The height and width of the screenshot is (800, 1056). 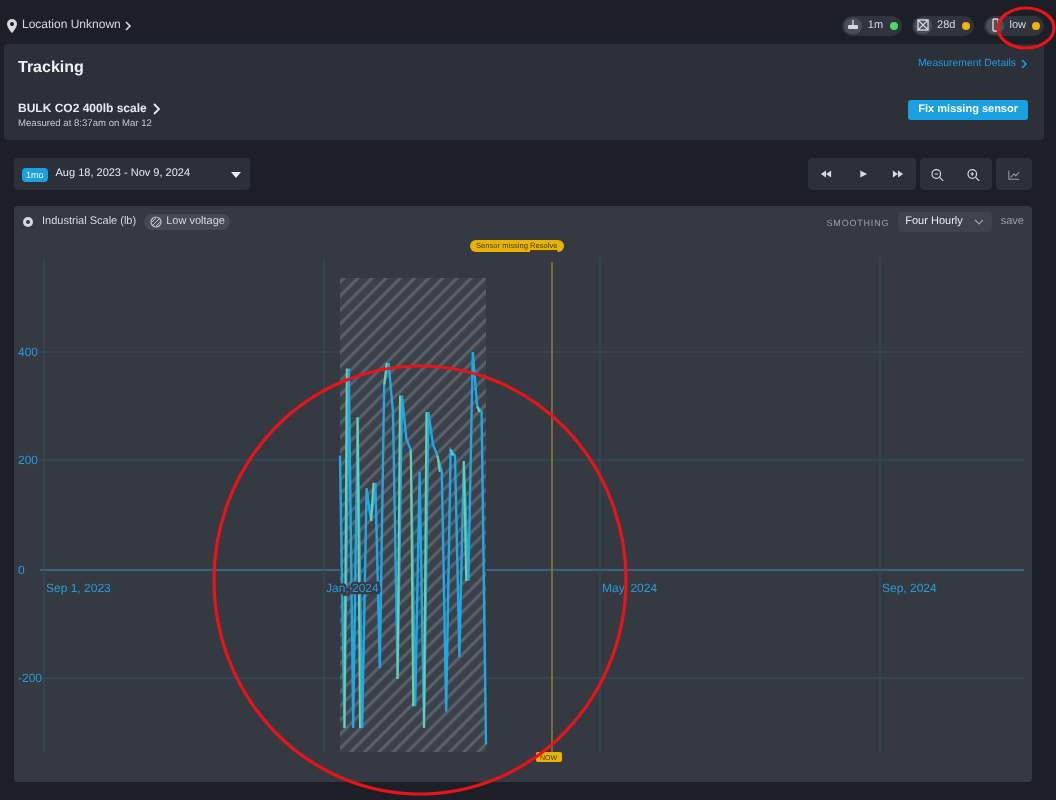 What do you see at coordinates (1026, 28) in the screenshot?
I see `annotation-circle` at bounding box center [1026, 28].